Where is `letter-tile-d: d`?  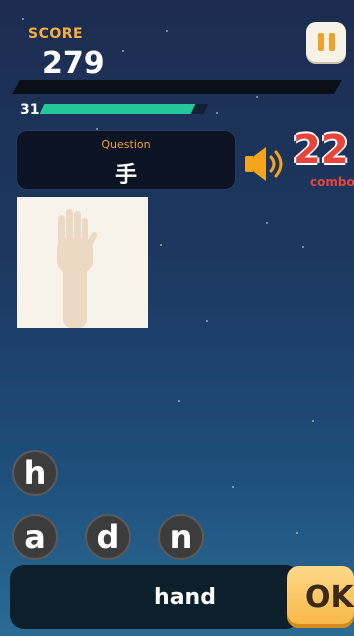 letter-tile-d: d is located at coordinates (108, 537).